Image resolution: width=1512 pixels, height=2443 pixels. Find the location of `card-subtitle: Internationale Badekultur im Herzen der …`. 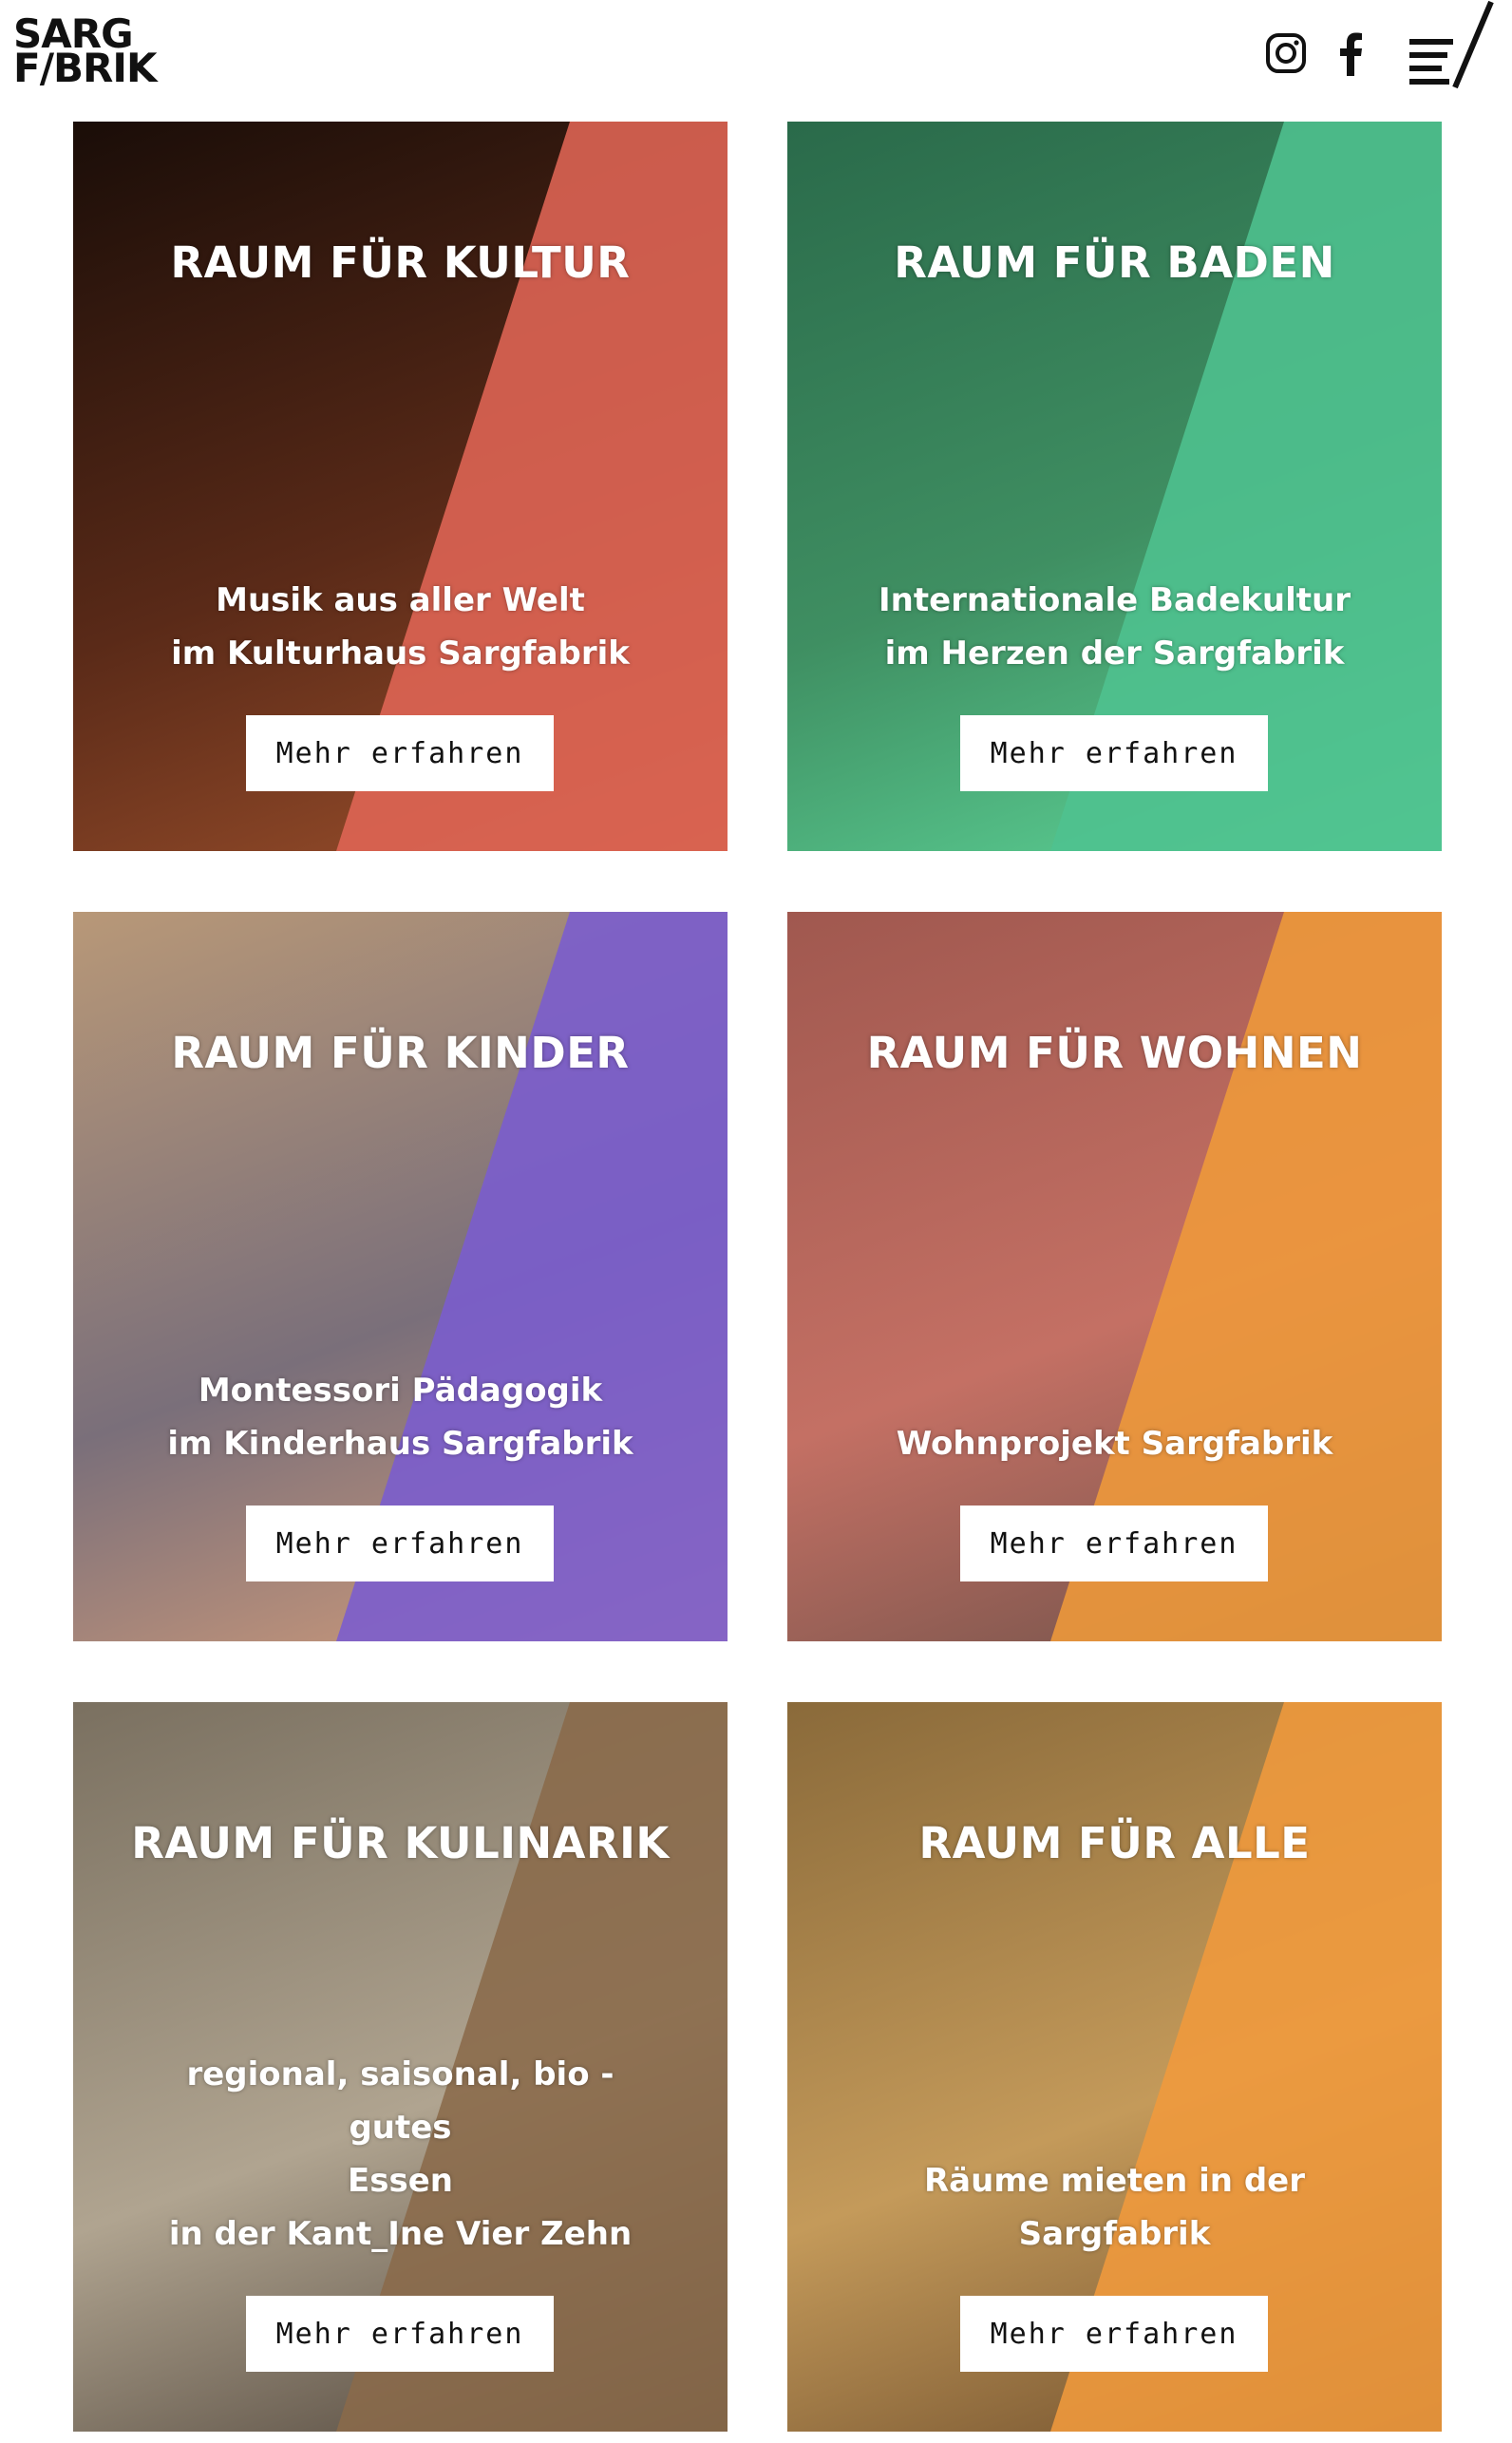

card-subtitle: Internationale Badekultur im Herzen der … is located at coordinates (1114, 627).